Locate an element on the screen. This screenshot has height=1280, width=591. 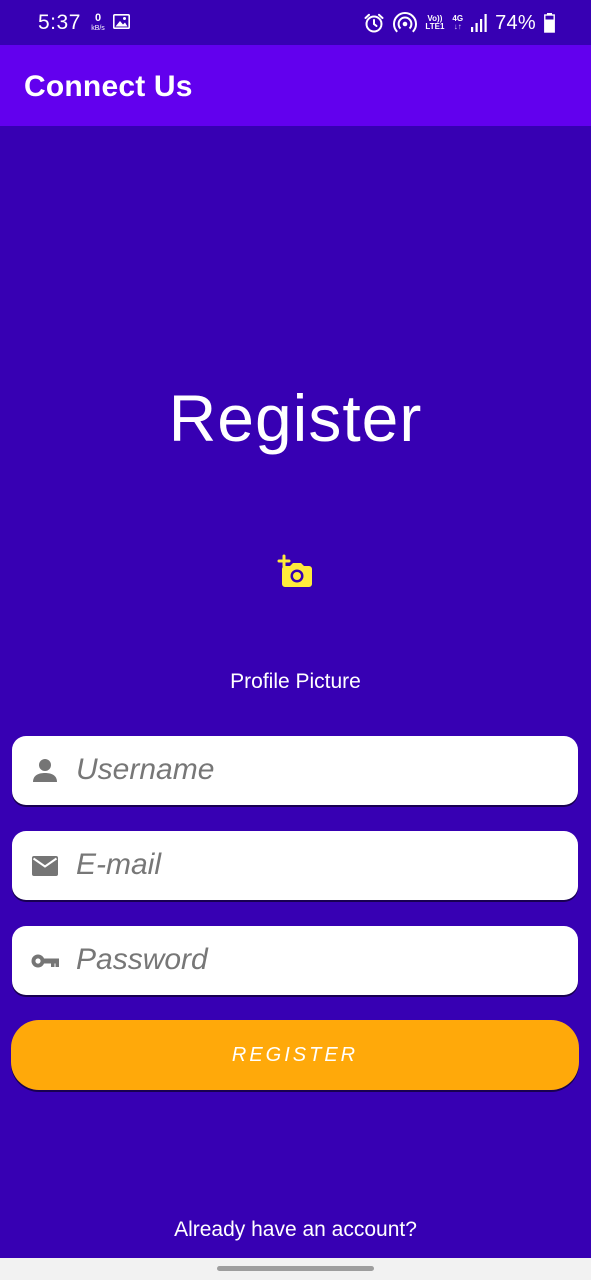
home-gesture-handle is located at coordinates (295, 1268).